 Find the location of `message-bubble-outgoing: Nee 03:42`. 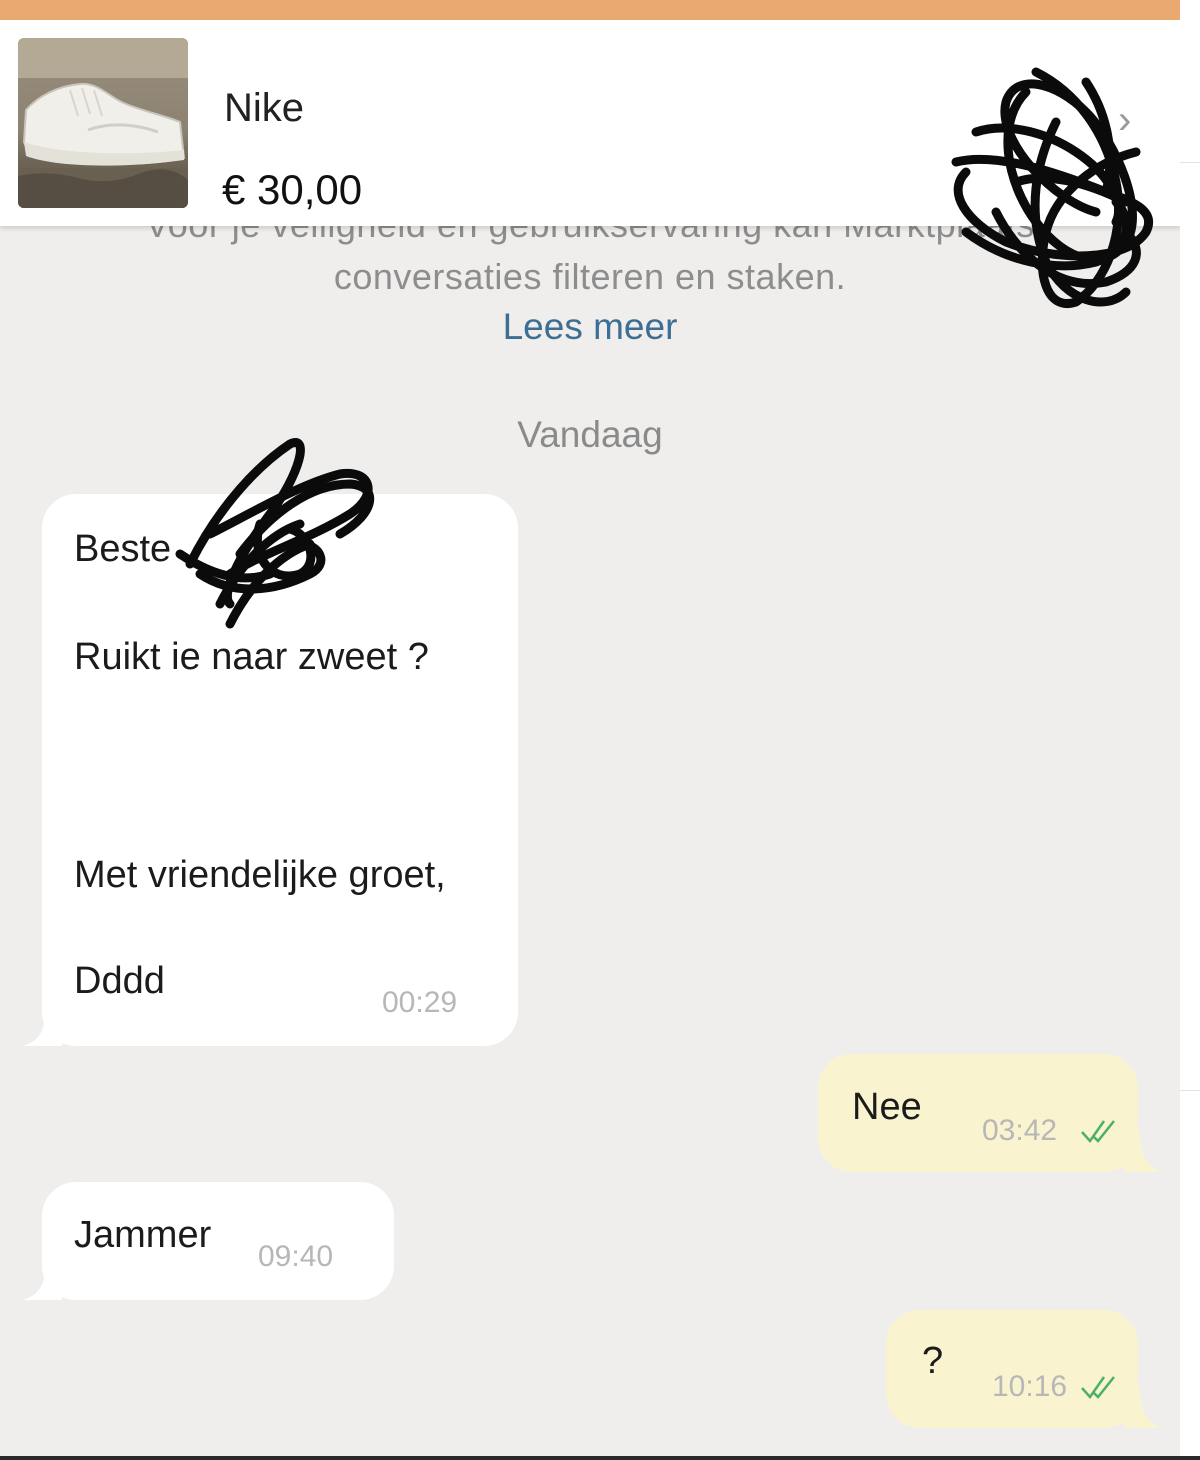

message-bubble-outgoing: Nee 03:42 is located at coordinates (991, 1113).